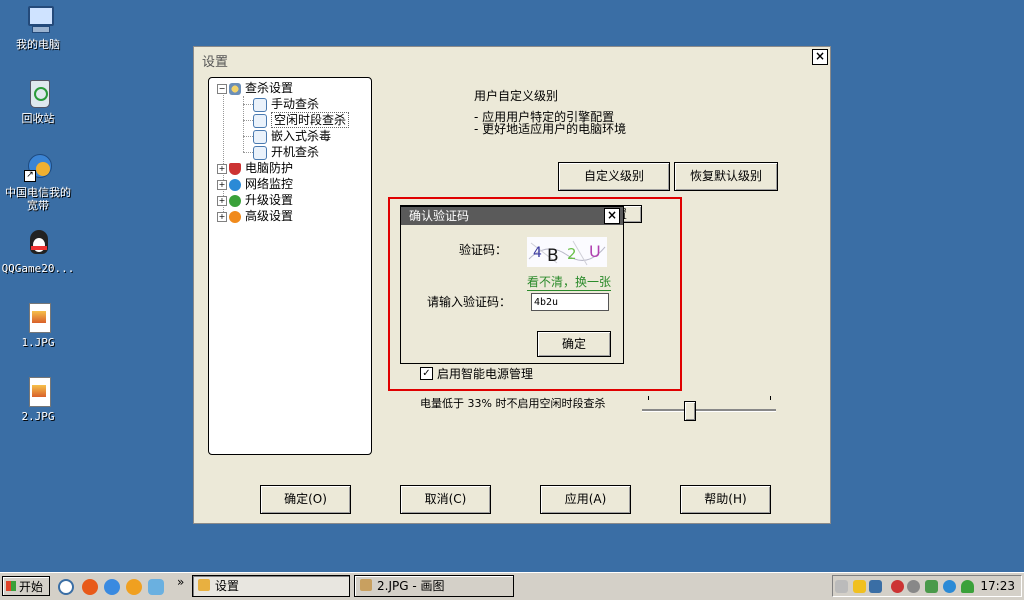 Image resolution: width=1024 pixels, height=600 pixels. Describe the element at coordinates (134, 587) in the screenshot. I see `qq-icon` at that location.